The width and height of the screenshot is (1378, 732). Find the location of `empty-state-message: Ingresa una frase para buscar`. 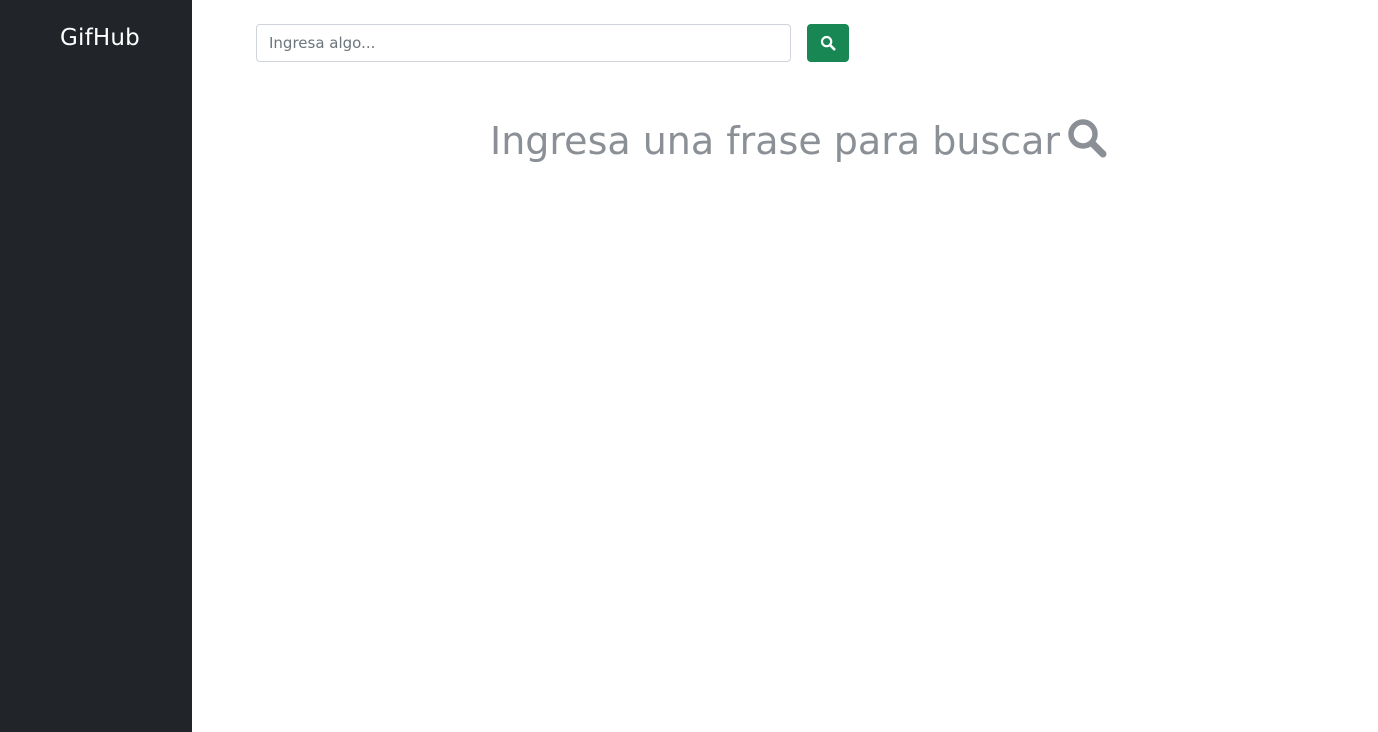

empty-state-message: Ingresa una frase para buscar is located at coordinates (775, 141).